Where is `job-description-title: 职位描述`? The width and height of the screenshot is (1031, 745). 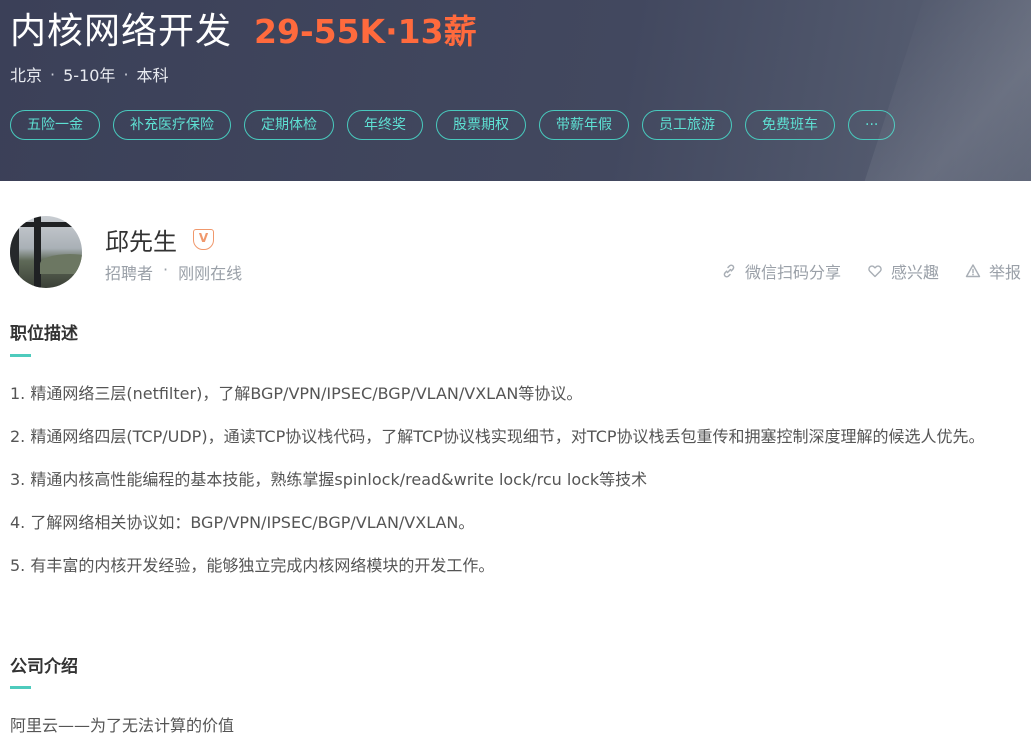
job-description-title: 职位描述 is located at coordinates (44, 334).